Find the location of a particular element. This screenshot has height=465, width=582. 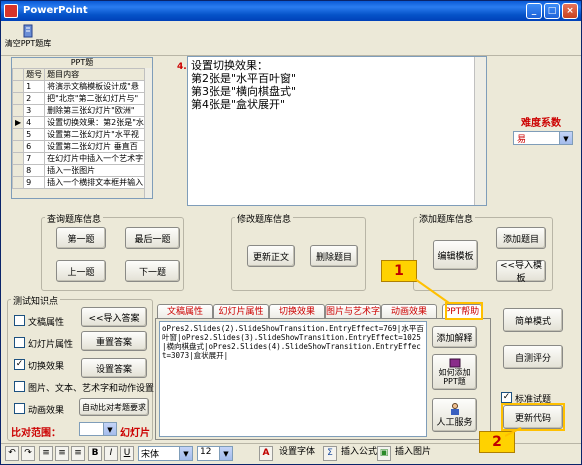

cell-num: 3 is located at coordinates (34, 110).